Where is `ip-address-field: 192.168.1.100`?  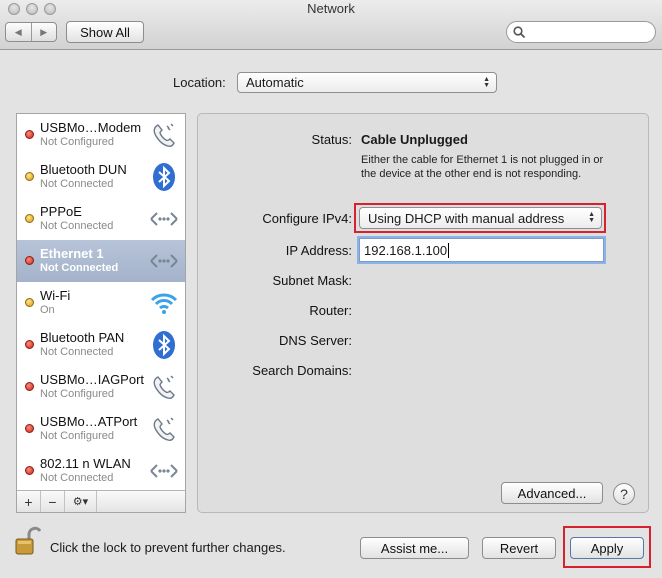 ip-address-field: 192.168.1.100 is located at coordinates (481, 250).